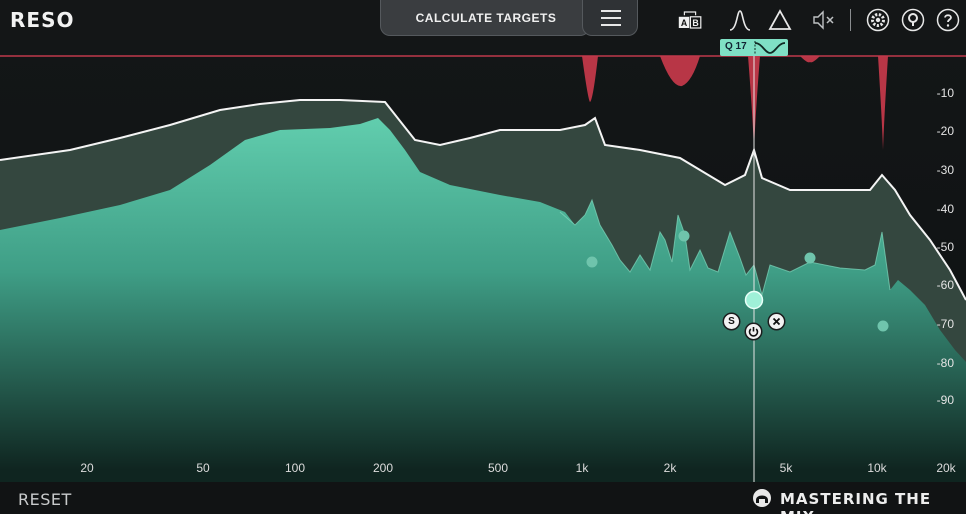  What do you see at coordinates (383, 468) in the screenshot?
I see `x-tick-label: 200` at bounding box center [383, 468].